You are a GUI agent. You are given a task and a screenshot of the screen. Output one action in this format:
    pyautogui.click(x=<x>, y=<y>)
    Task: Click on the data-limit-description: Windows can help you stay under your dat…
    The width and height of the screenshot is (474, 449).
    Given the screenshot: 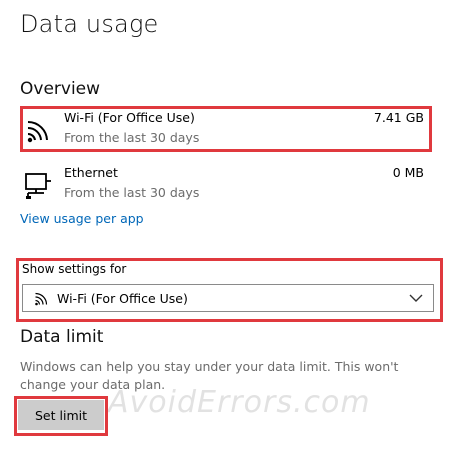 What is the action you would take?
    pyautogui.click(x=209, y=375)
    